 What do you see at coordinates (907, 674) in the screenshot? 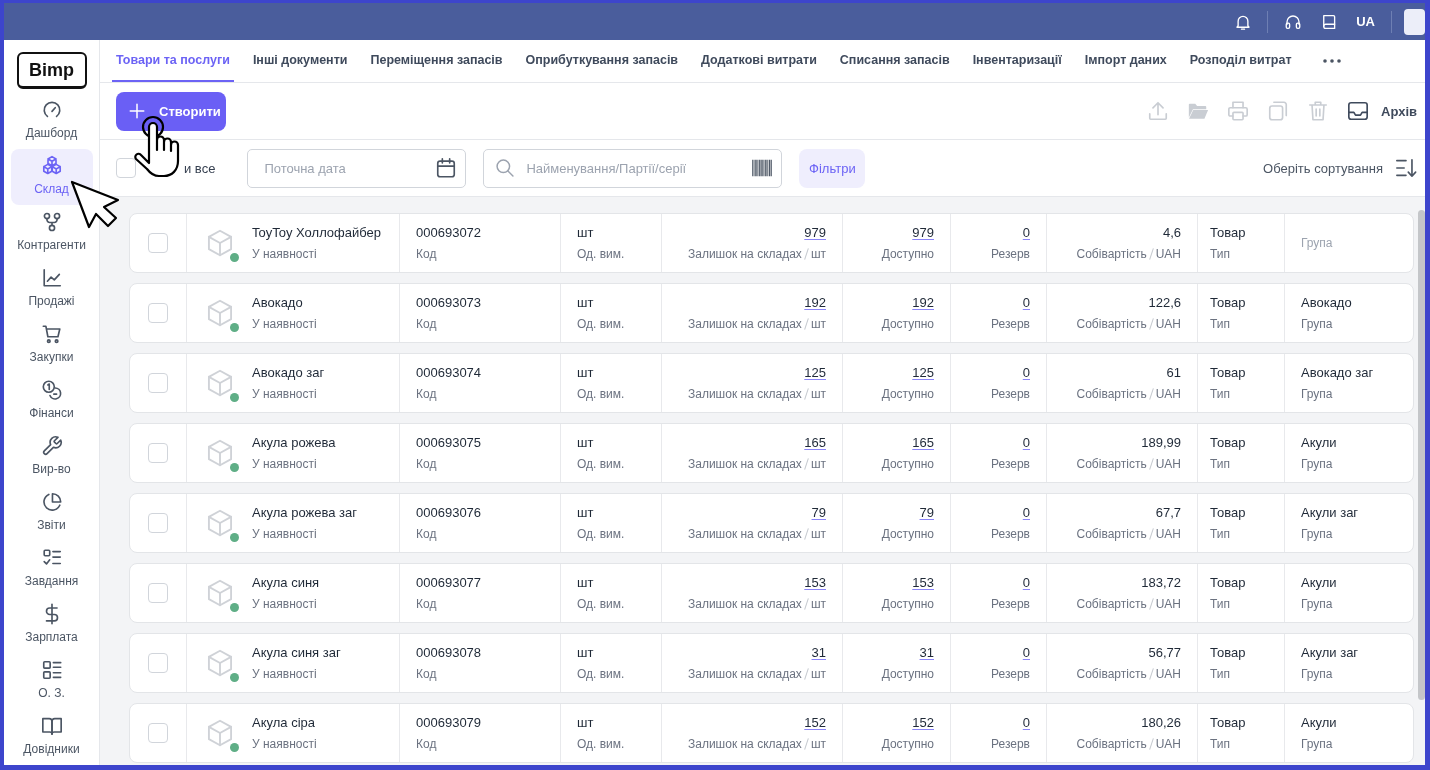
I see `available-label: Доступно` at bounding box center [907, 674].